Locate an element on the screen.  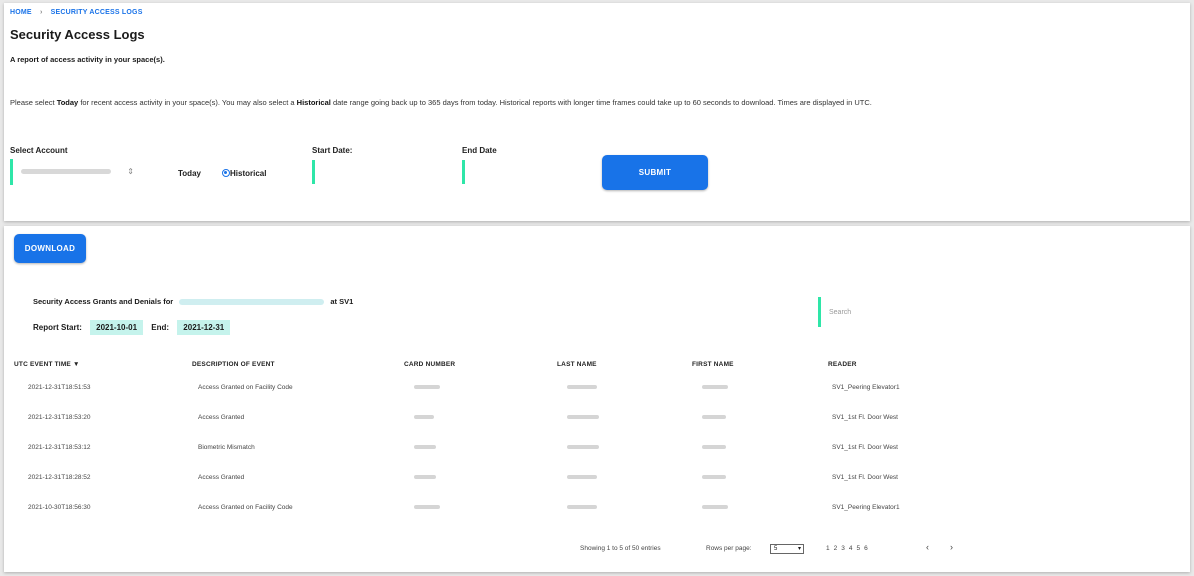
column-header-card-number: CARD NUMBER is located at coordinates (480, 364).